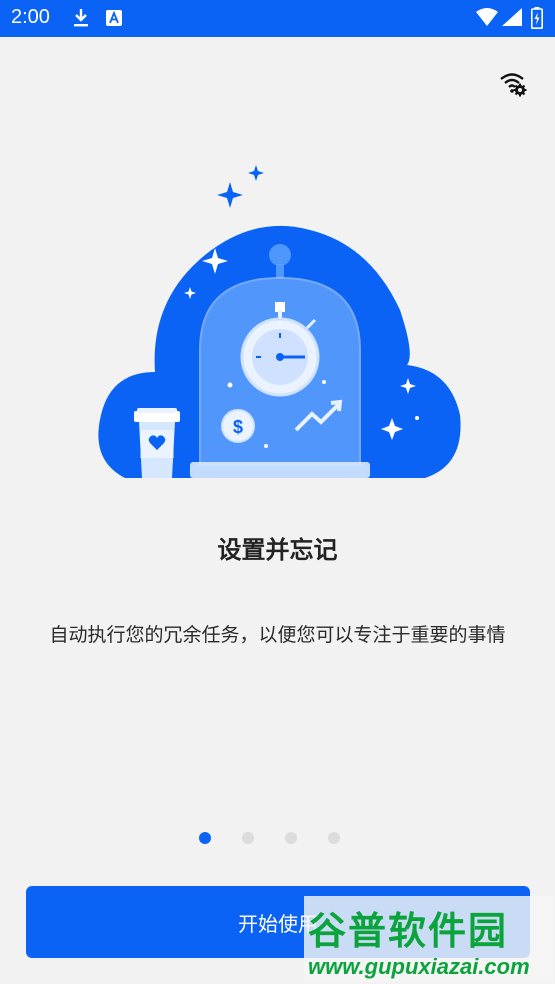  Describe the element at coordinates (279, 839) in the screenshot. I see `page-indicator` at that location.